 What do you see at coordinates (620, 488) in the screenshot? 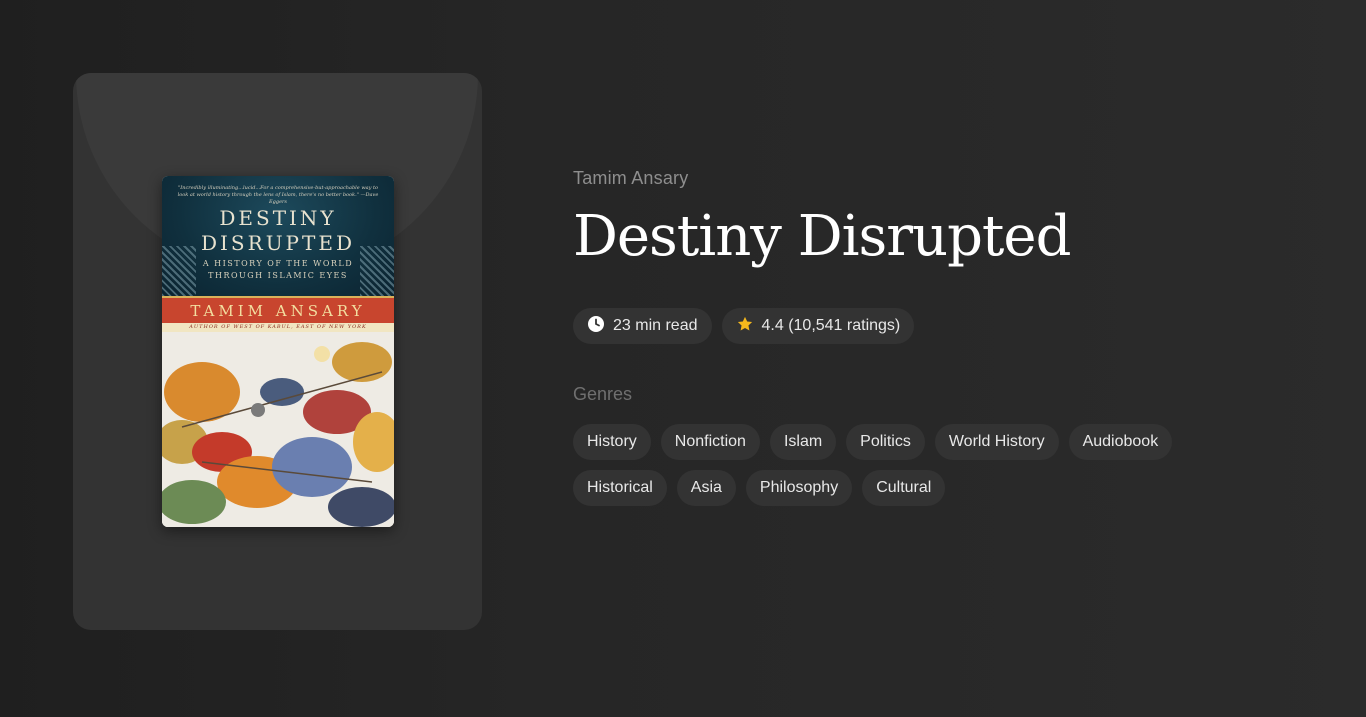
I see `genre-chip: Historical` at bounding box center [620, 488].